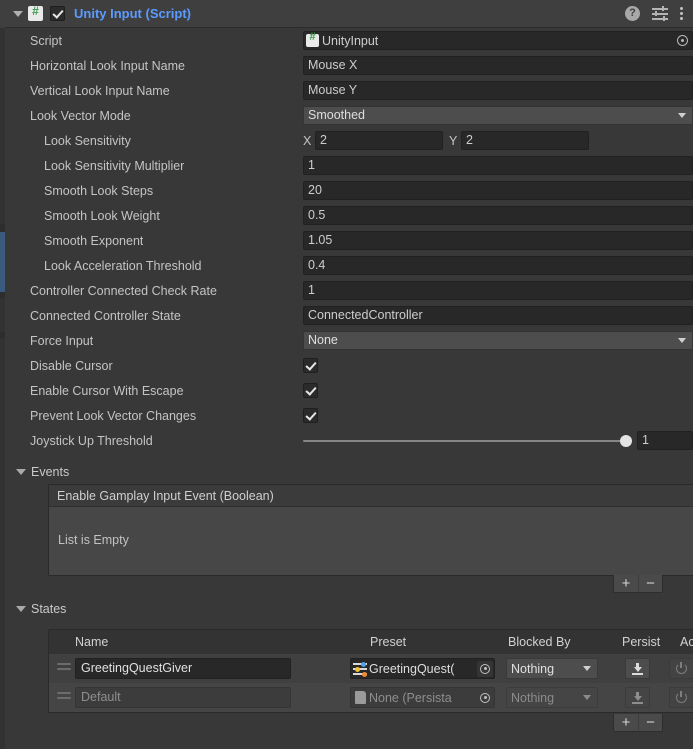 The image size is (693, 749). I want to click on preset-value: GreetingQuest(, so click(412, 668).